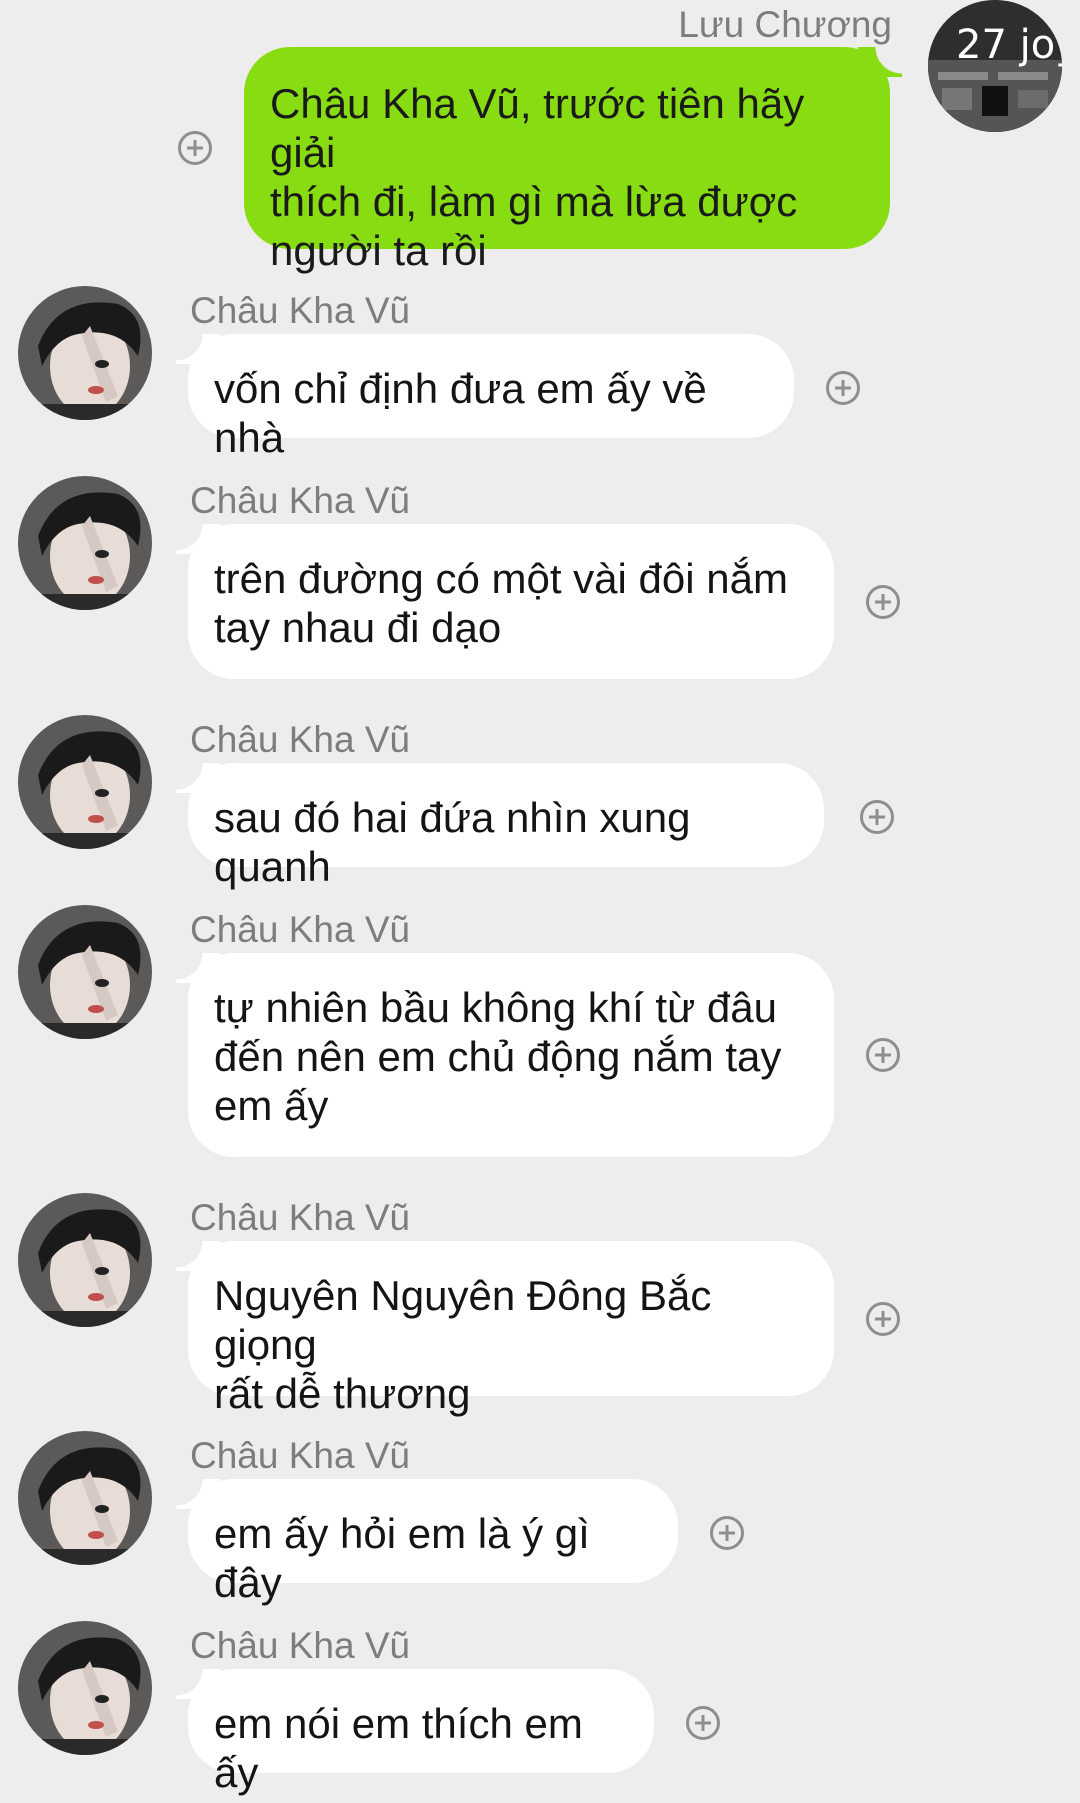 The width and height of the screenshot is (1080, 1803). I want to click on message-line: trên đường có một vài đôi nắm, so click(501, 578).